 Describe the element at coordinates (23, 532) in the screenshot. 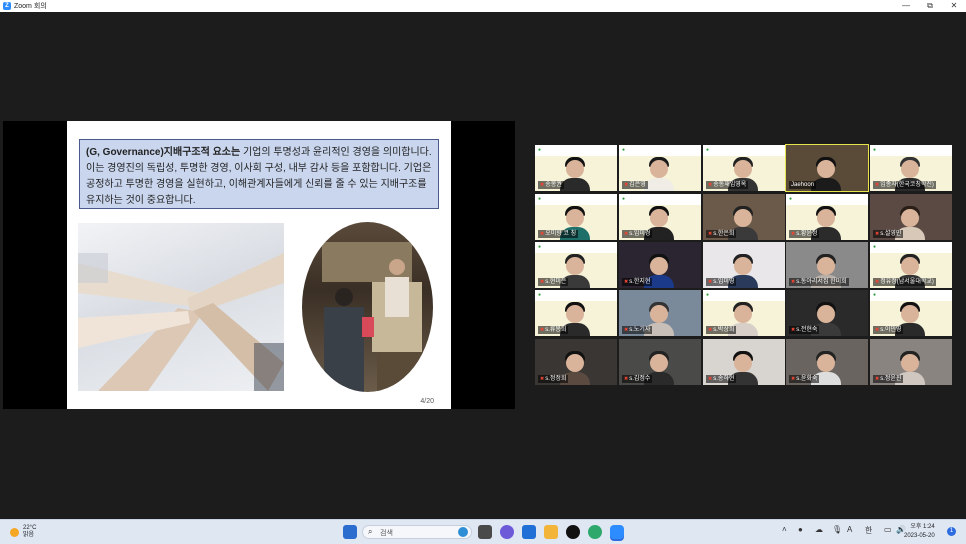

I see `weather-widget: 22°C 맑음` at that location.